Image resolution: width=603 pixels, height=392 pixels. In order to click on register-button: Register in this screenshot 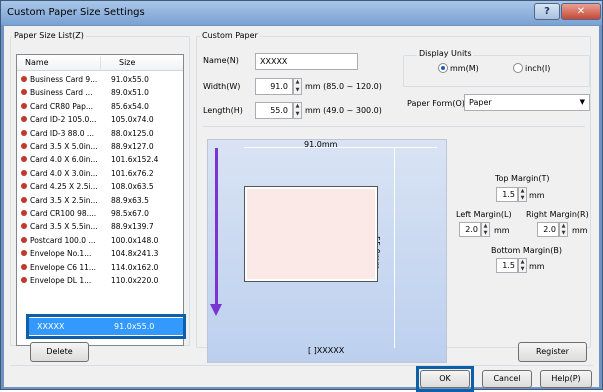, I will do `click(552, 352)`.